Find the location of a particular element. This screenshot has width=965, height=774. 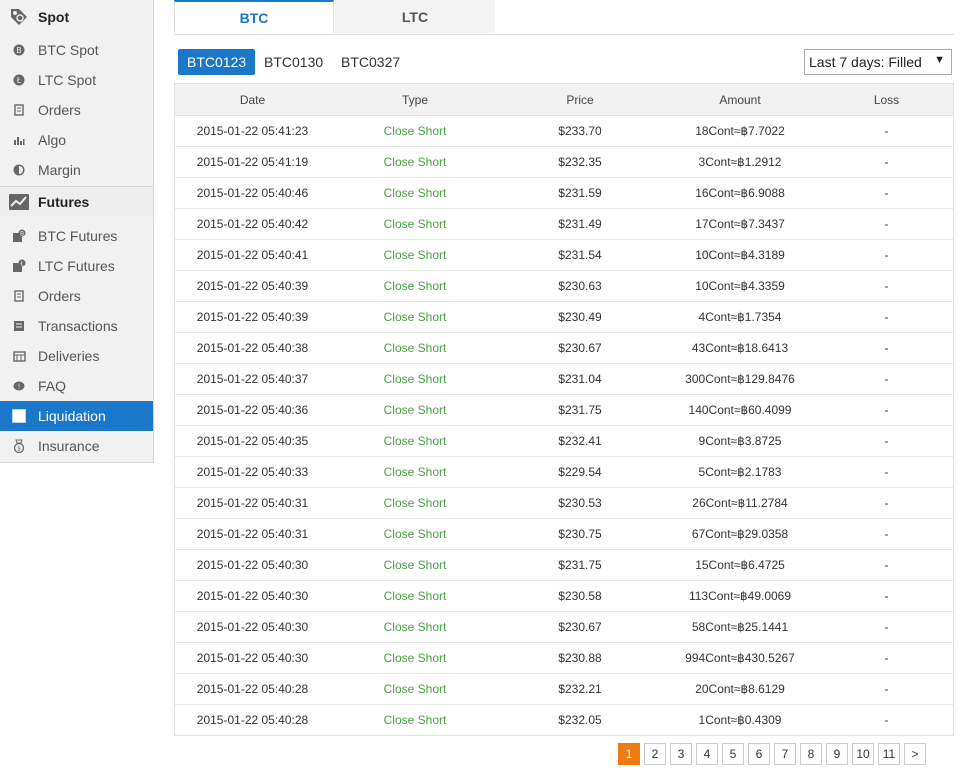

sidebar-item-label: Liquidation is located at coordinates (72, 416).